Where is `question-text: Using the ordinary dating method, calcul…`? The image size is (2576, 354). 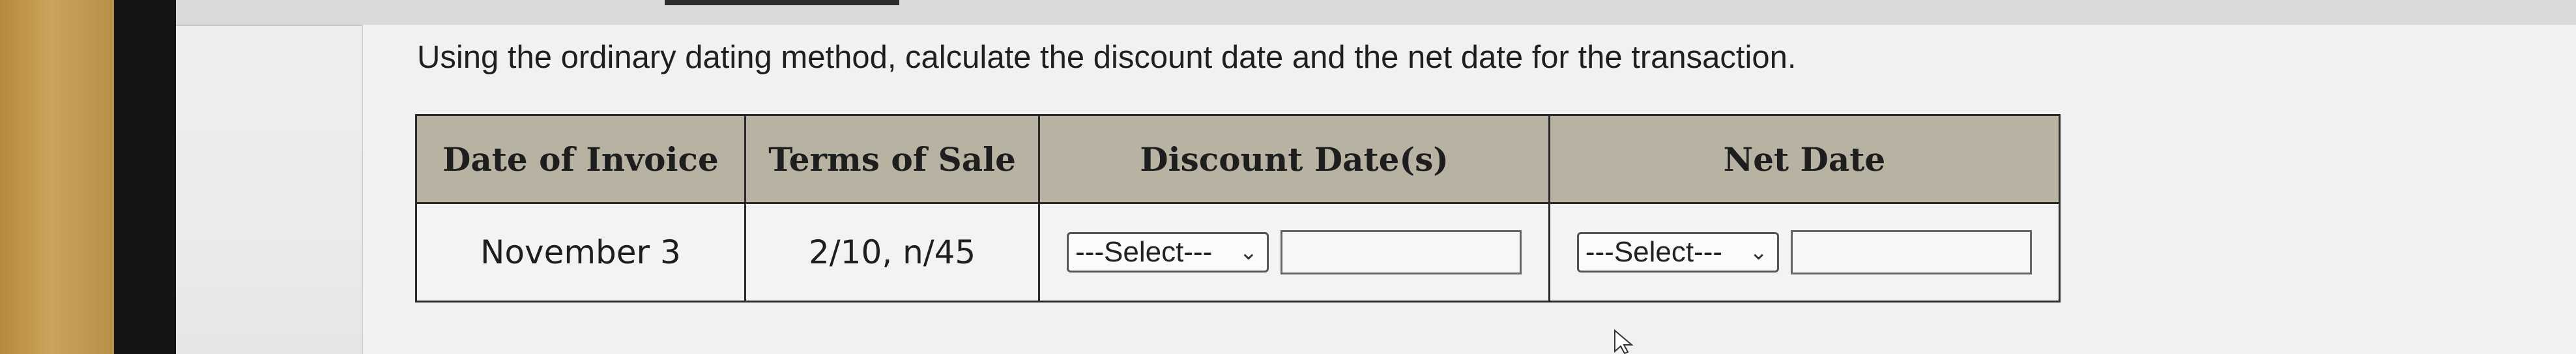 question-text: Using the ordinary dating method, calcul… is located at coordinates (1107, 57).